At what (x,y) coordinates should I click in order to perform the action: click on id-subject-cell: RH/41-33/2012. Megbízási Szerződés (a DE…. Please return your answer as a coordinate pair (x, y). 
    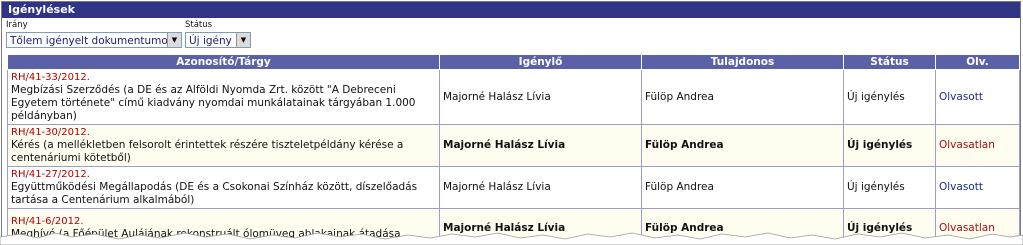
    Looking at the image, I should click on (223, 97).